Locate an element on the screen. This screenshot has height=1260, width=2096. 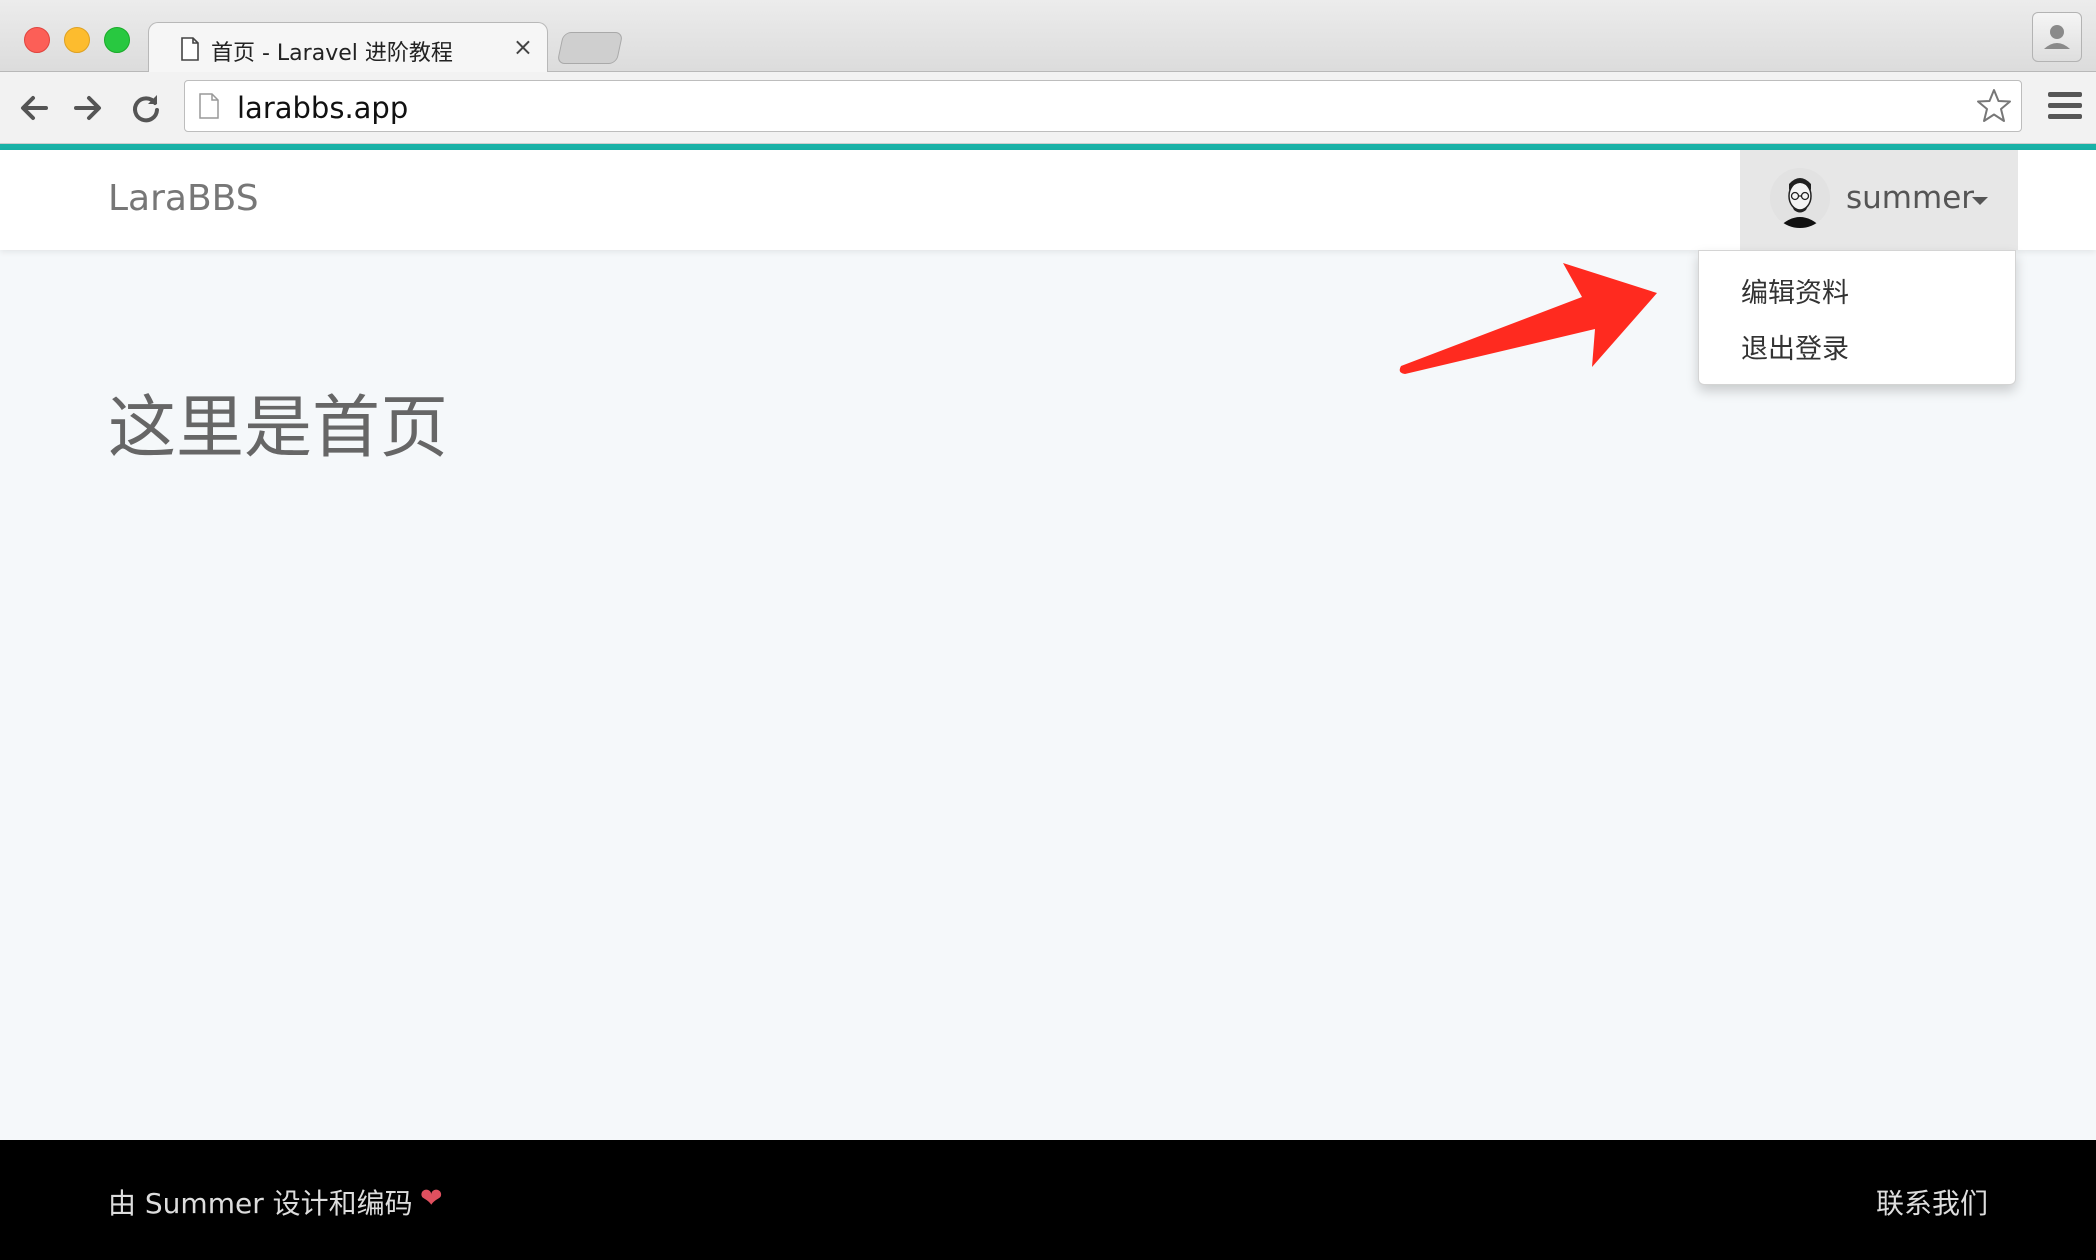
reload-icon is located at coordinates (146, 108).